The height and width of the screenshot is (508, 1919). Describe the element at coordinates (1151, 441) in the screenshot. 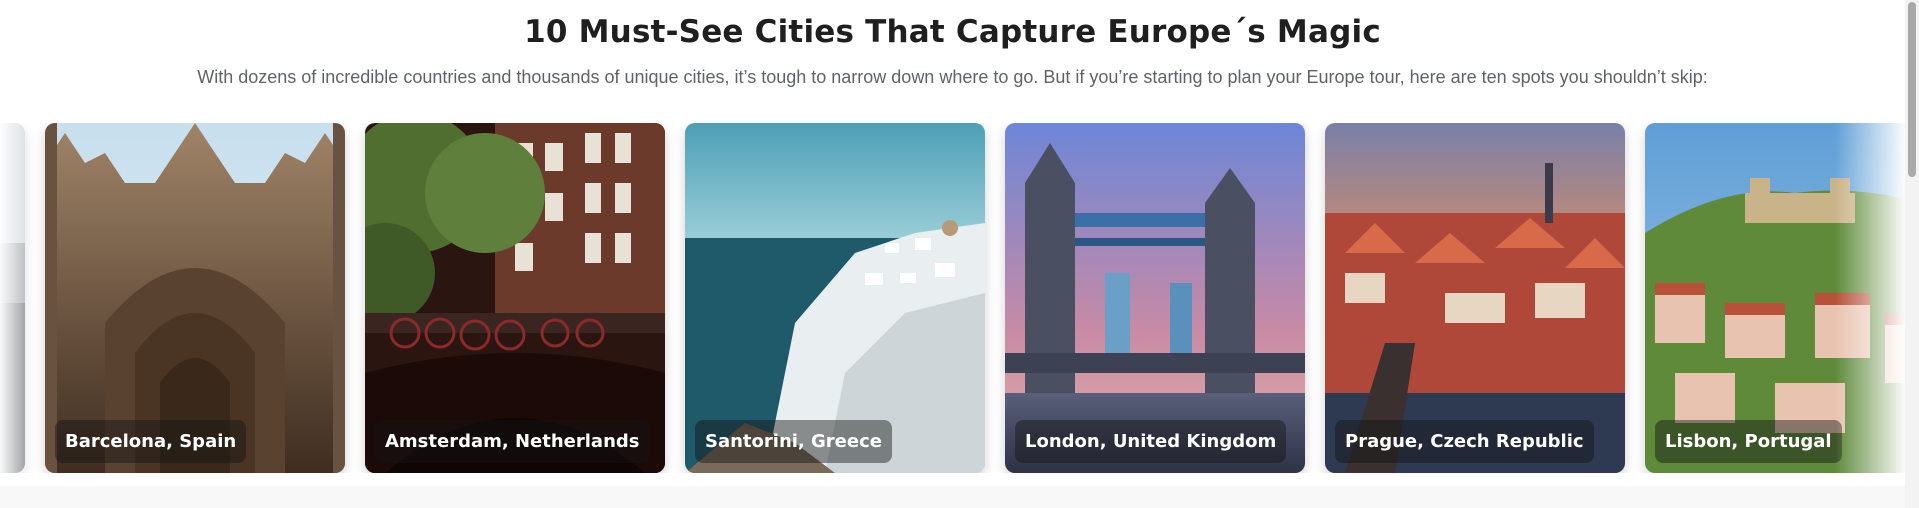

I see `city-card-label: London, United Kingdom` at that location.